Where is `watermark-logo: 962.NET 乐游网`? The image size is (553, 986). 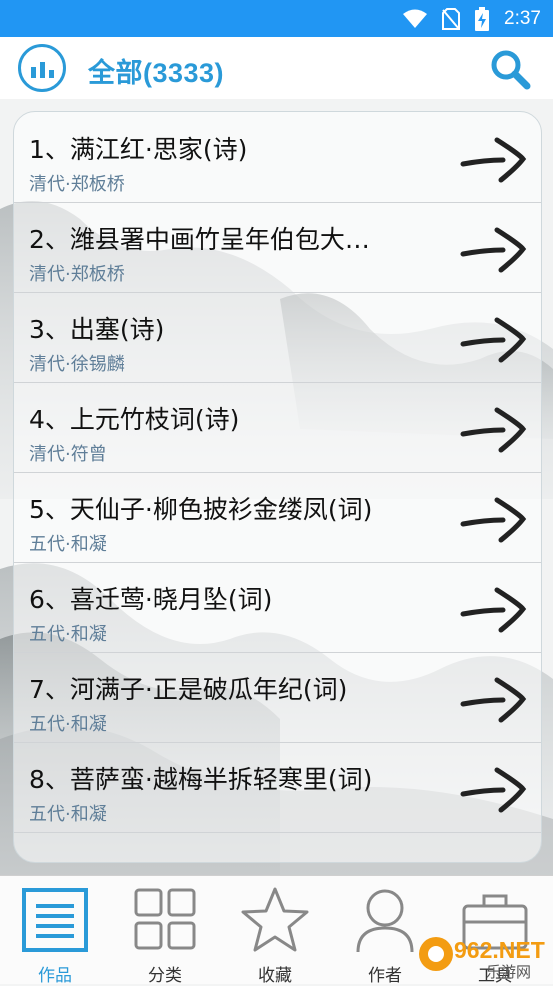 watermark-logo: 962.NET 乐游网 is located at coordinates (482, 958).